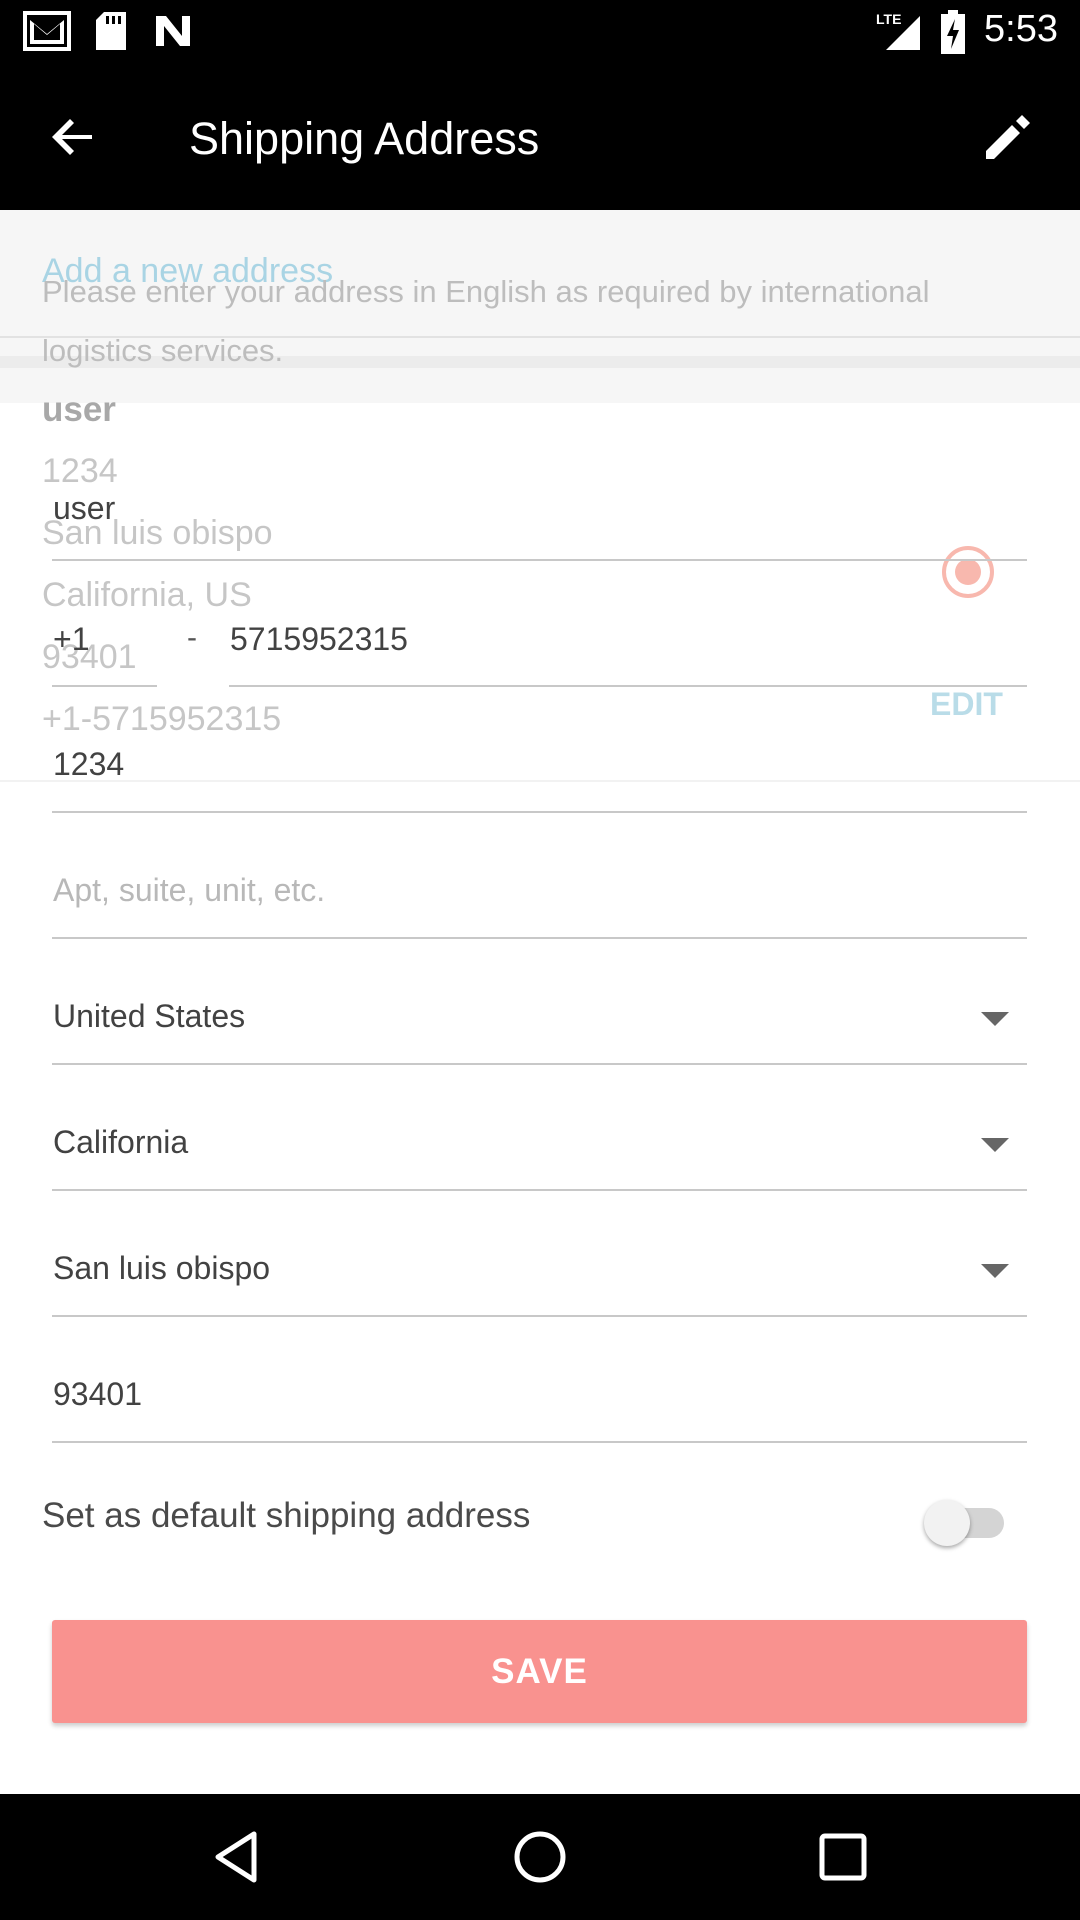 This screenshot has height=1920, width=1080. Describe the element at coordinates (966, 704) in the screenshot. I see `background-edit-button: EDIT` at that location.